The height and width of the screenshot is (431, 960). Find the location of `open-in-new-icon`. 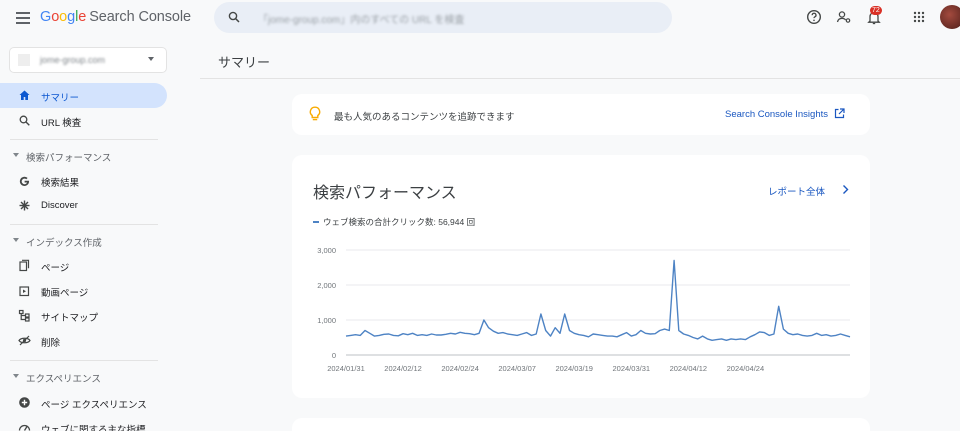

open-in-new-icon is located at coordinates (839, 113).